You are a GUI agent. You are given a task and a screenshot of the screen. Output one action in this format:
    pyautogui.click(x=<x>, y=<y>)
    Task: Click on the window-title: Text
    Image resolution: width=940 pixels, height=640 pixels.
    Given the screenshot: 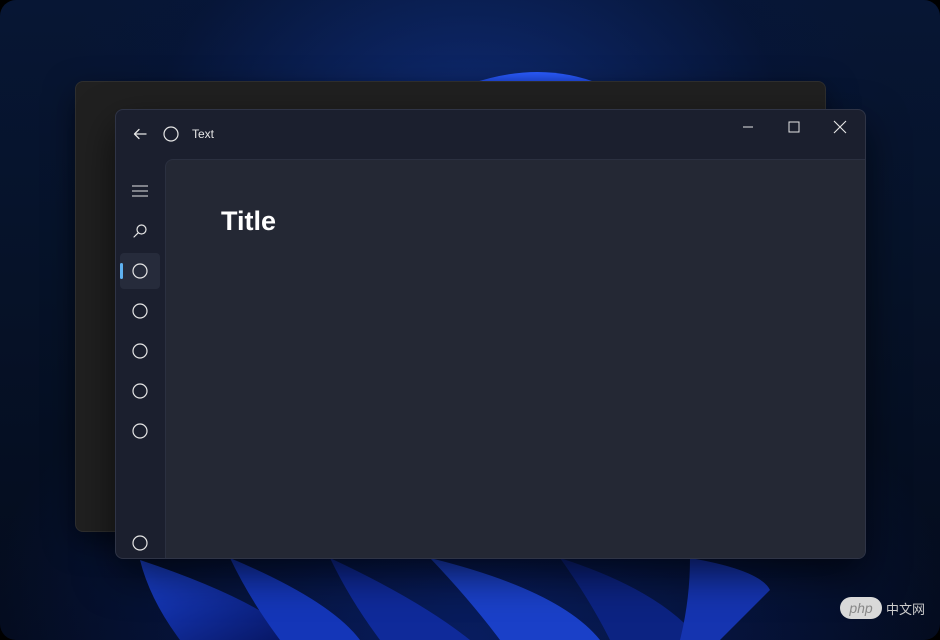 What is the action you would take?
    pyautogui.click(x=203, y=134)
    